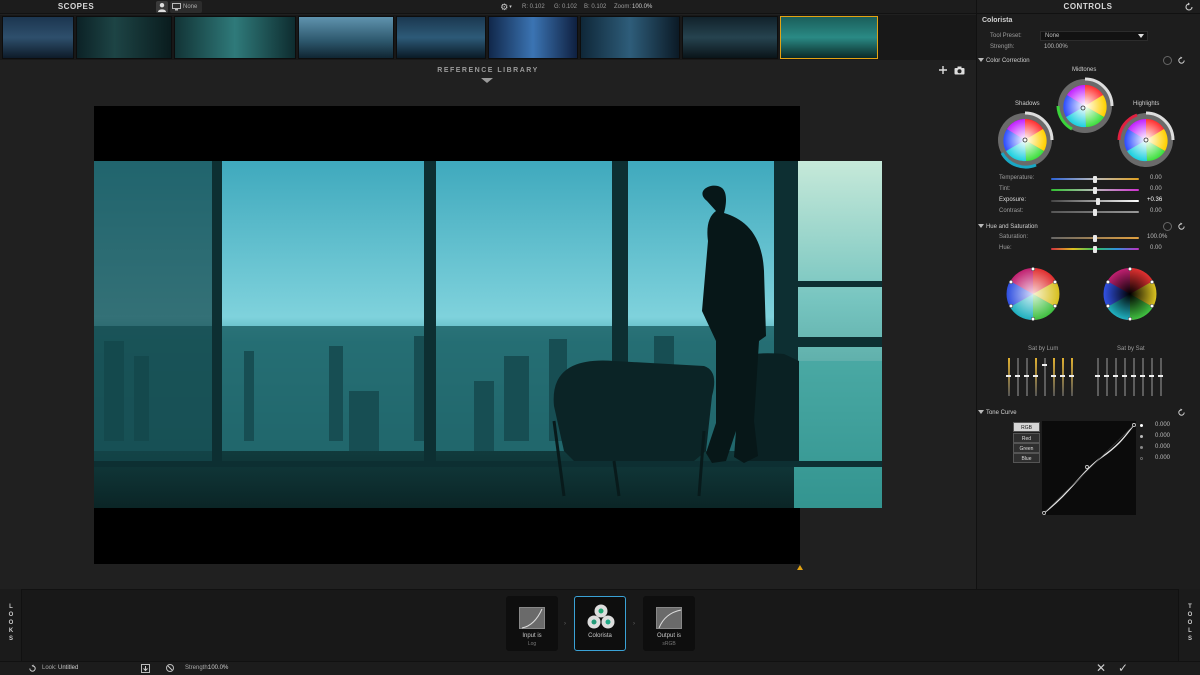 This screenshot has height=675, width=1200. What do you see at coordinates (186, 7) in the screenshot?
I see `monitor-select-button: None` at bounding box center [186, 7].